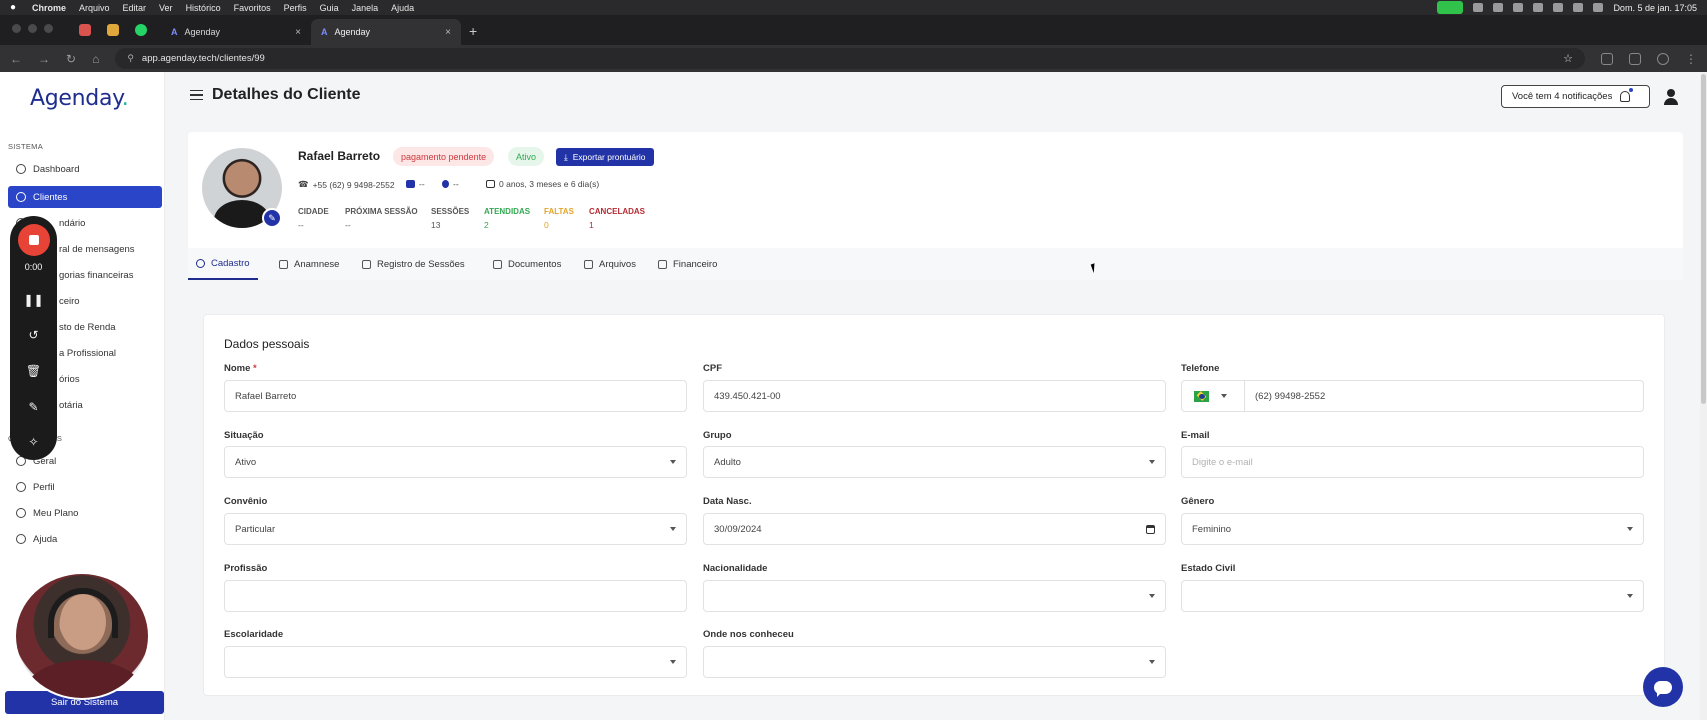 The height and width of the screenshot is (720, 1707). Describe the element at coordinates (1450, 7) in the screenshot. I see `recording-status-icon` at that location.